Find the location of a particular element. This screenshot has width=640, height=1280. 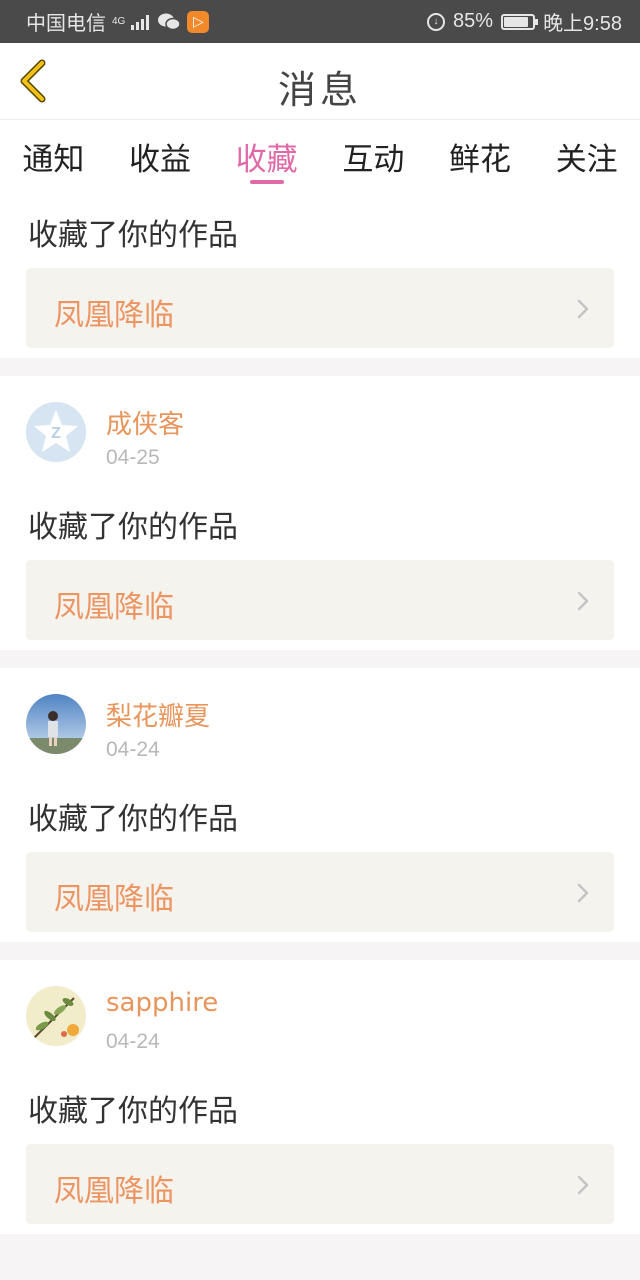

star-avatar-icon: Z is located at coordinates (56, 432).